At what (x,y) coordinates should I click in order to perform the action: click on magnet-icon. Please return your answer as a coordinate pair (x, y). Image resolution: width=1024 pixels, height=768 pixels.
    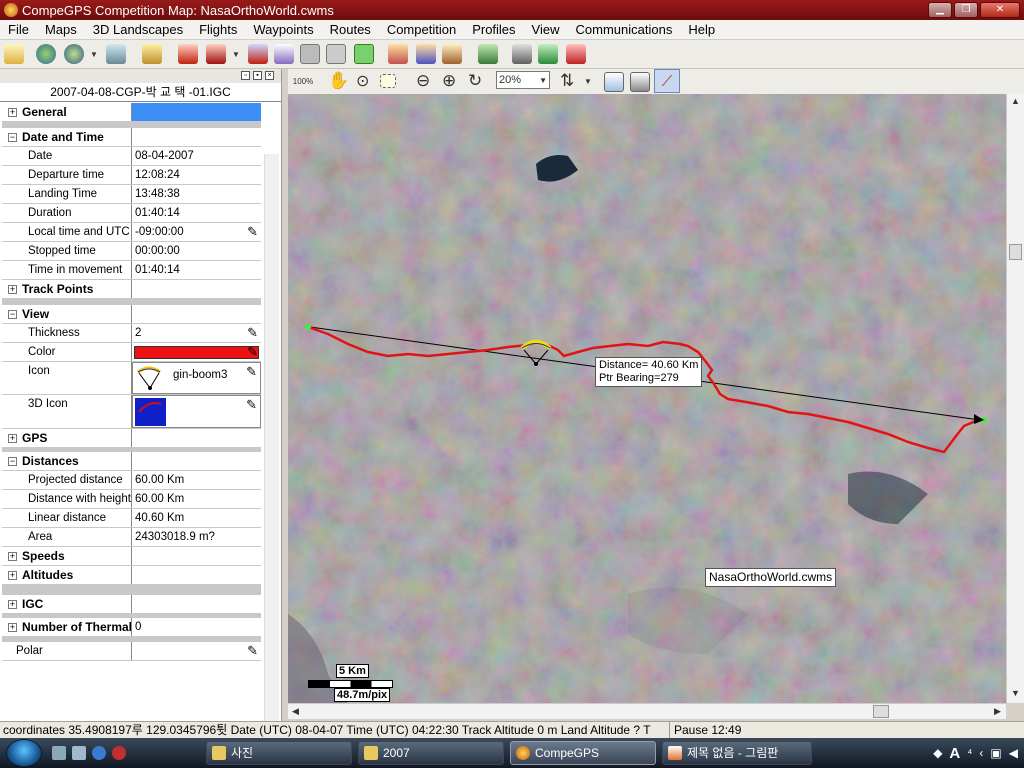
    Looking at the image, I should click on (576, 54).